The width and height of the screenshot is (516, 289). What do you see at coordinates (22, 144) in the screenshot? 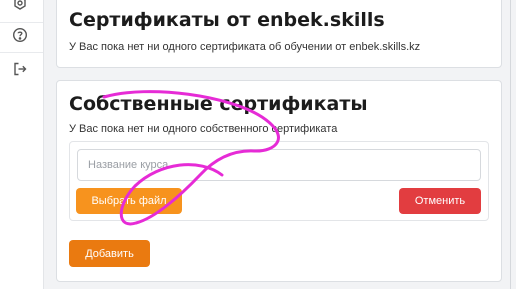
I see `sidebar` at bounding box center [22, 144].